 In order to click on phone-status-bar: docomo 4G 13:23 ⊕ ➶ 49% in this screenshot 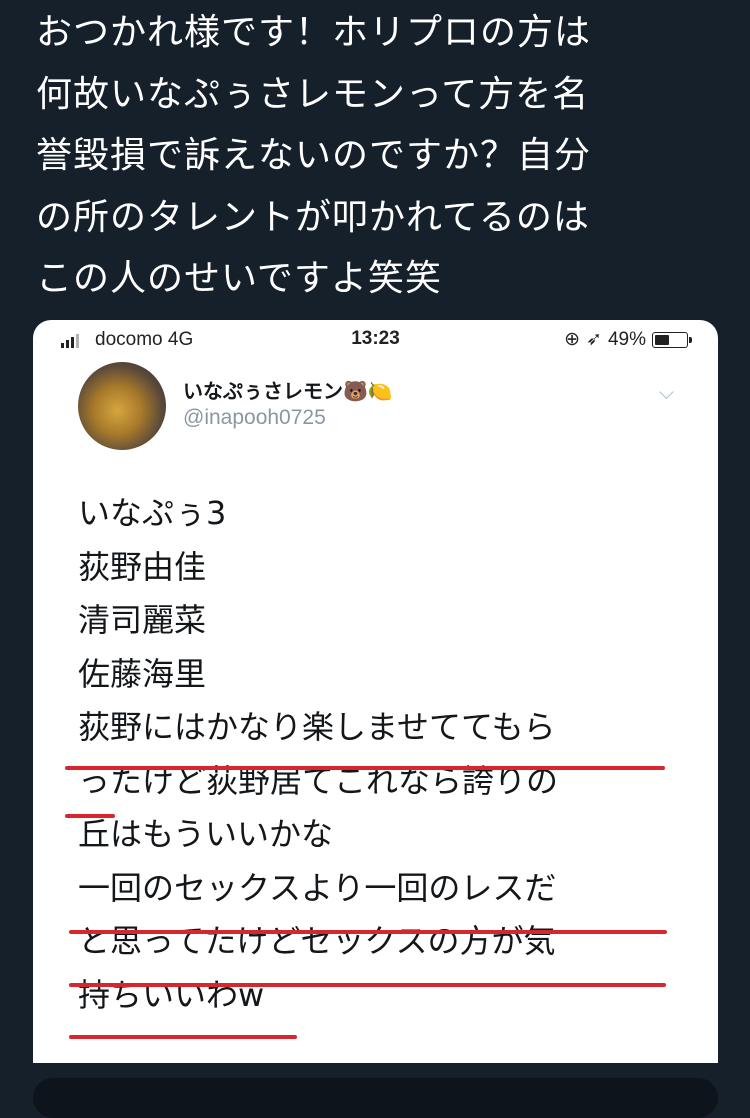, I will do `click(375, 340)`.